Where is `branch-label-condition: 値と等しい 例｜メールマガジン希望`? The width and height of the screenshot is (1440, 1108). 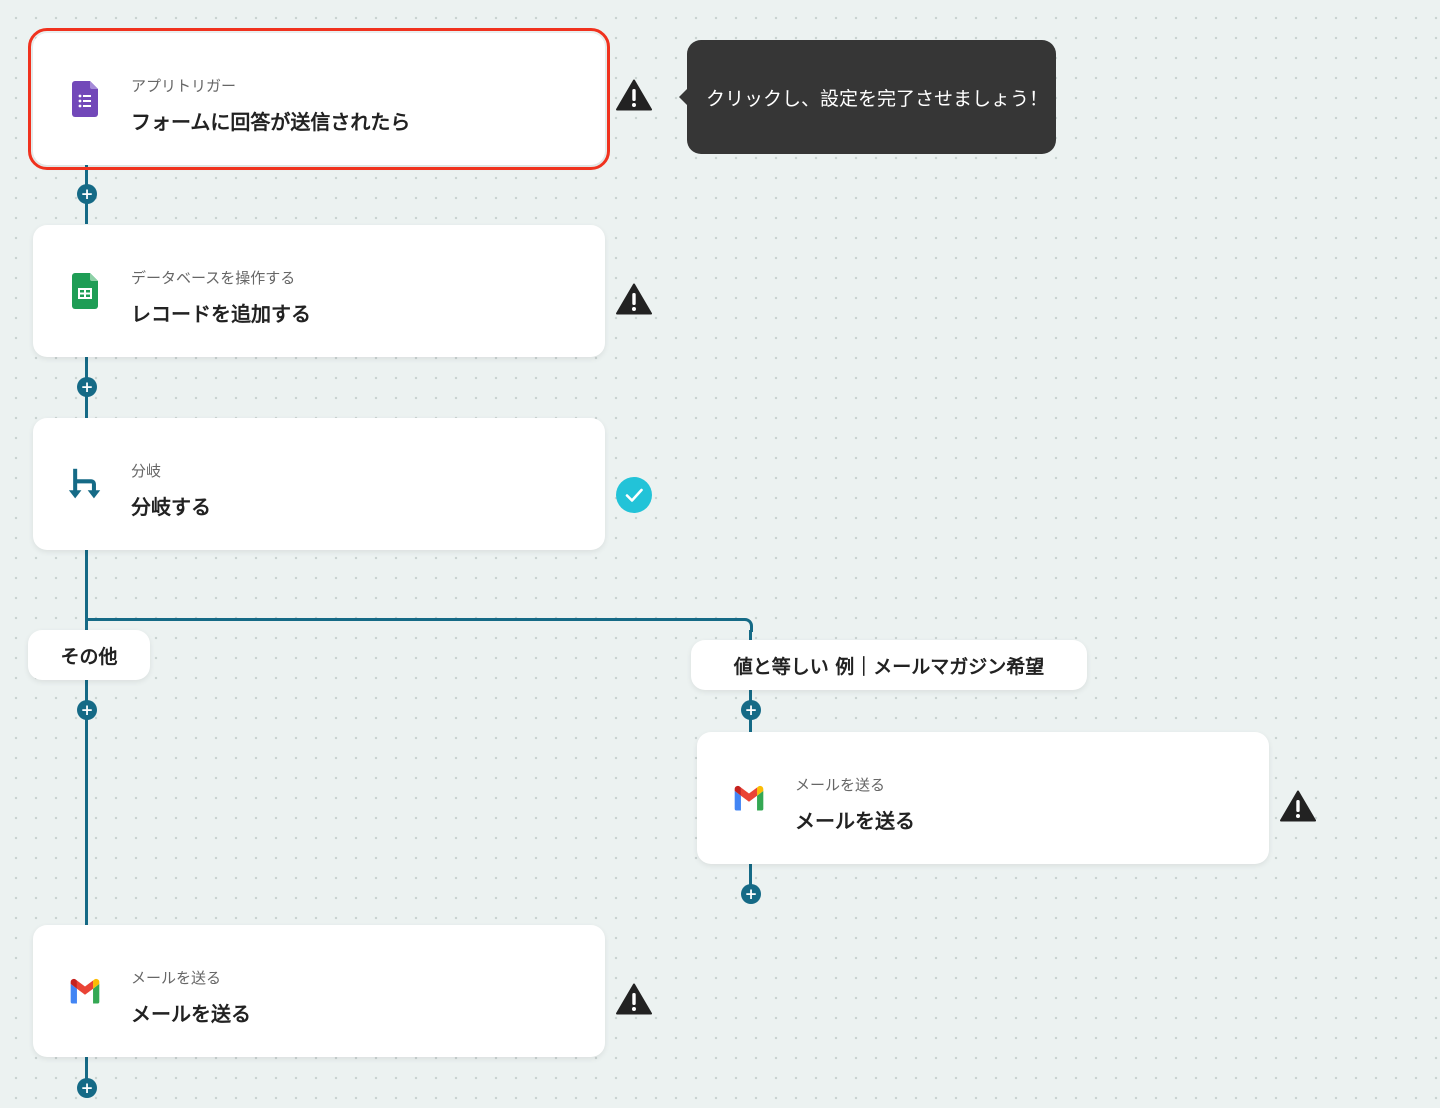
branch-label-condition: 値と等しい 例｜メールマガジン希望 is located at coordinates (889, 665).